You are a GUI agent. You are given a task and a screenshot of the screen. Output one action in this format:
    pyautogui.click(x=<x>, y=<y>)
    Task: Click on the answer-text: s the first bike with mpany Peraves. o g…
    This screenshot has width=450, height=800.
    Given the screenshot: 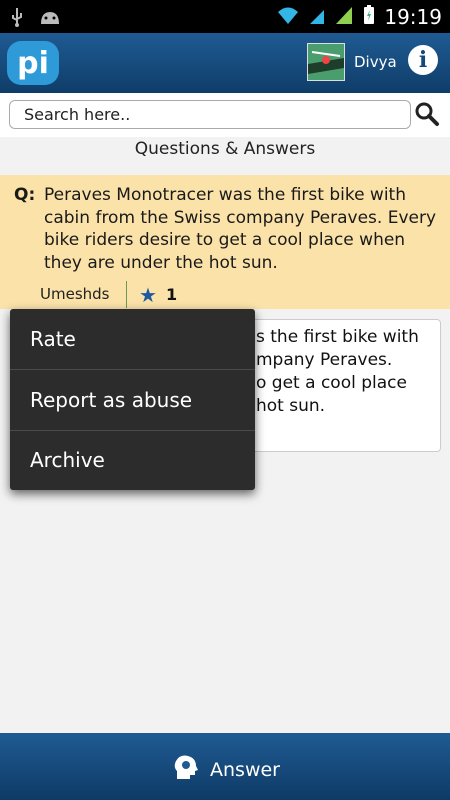 What is the action you would take?
    pyautogui.click(x=346, y=372)
    